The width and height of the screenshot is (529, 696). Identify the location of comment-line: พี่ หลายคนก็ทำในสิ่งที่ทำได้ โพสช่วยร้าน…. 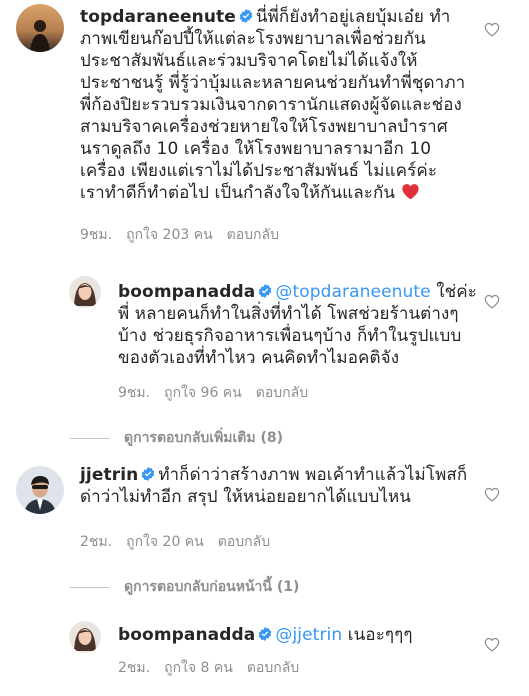
(288, 314).